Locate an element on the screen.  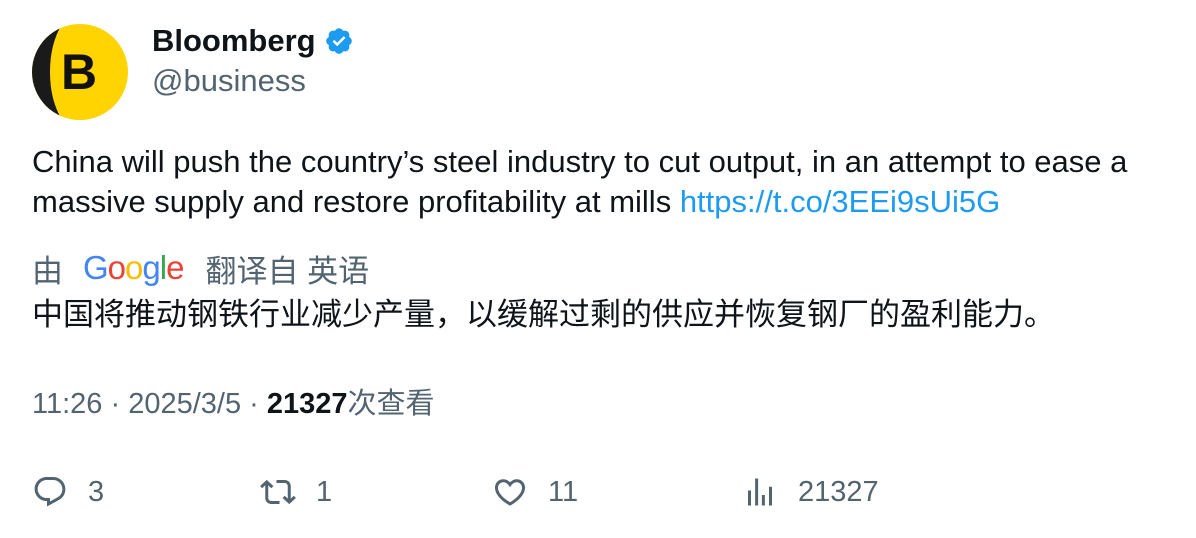
verified-badge-icon is located at coordinates (338, 41).